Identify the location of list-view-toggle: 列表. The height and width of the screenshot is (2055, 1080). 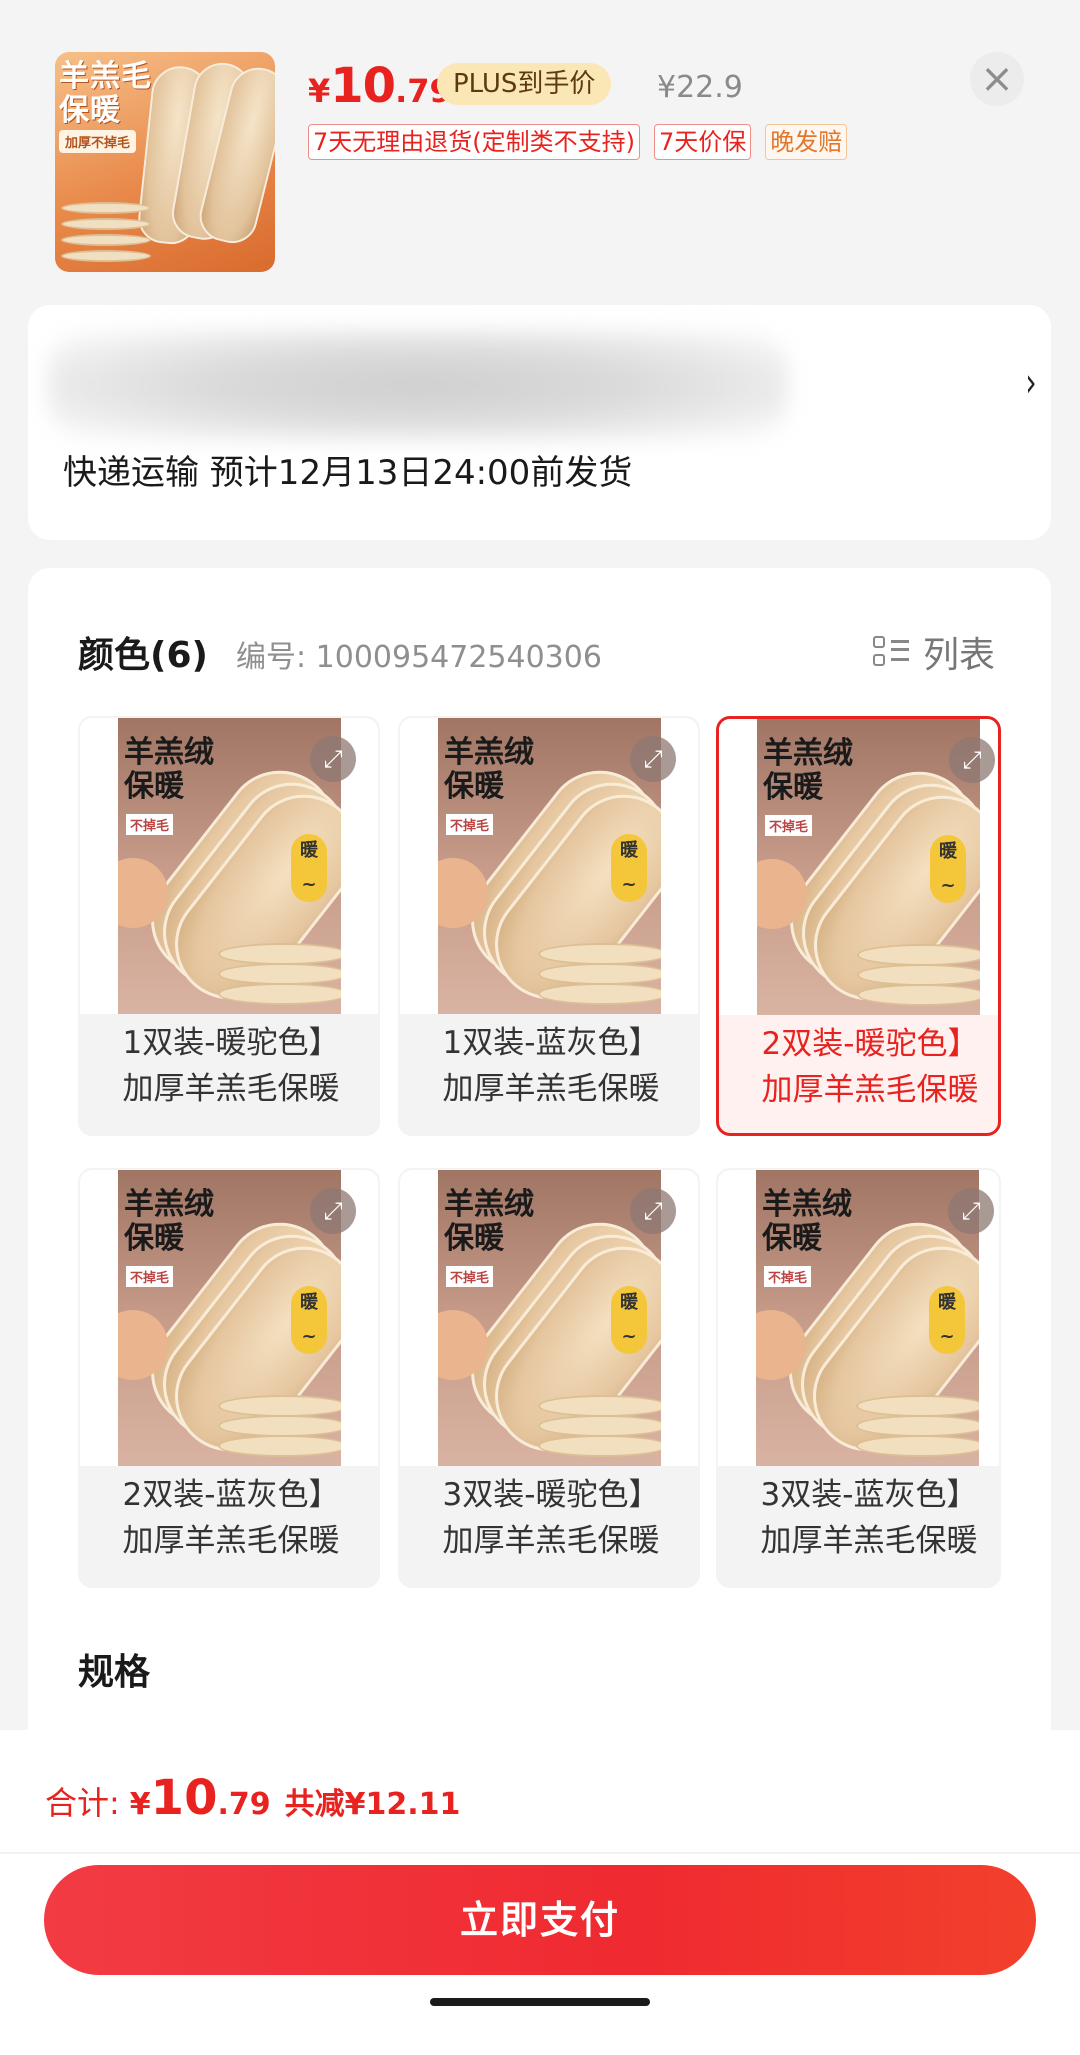
(934, 652).